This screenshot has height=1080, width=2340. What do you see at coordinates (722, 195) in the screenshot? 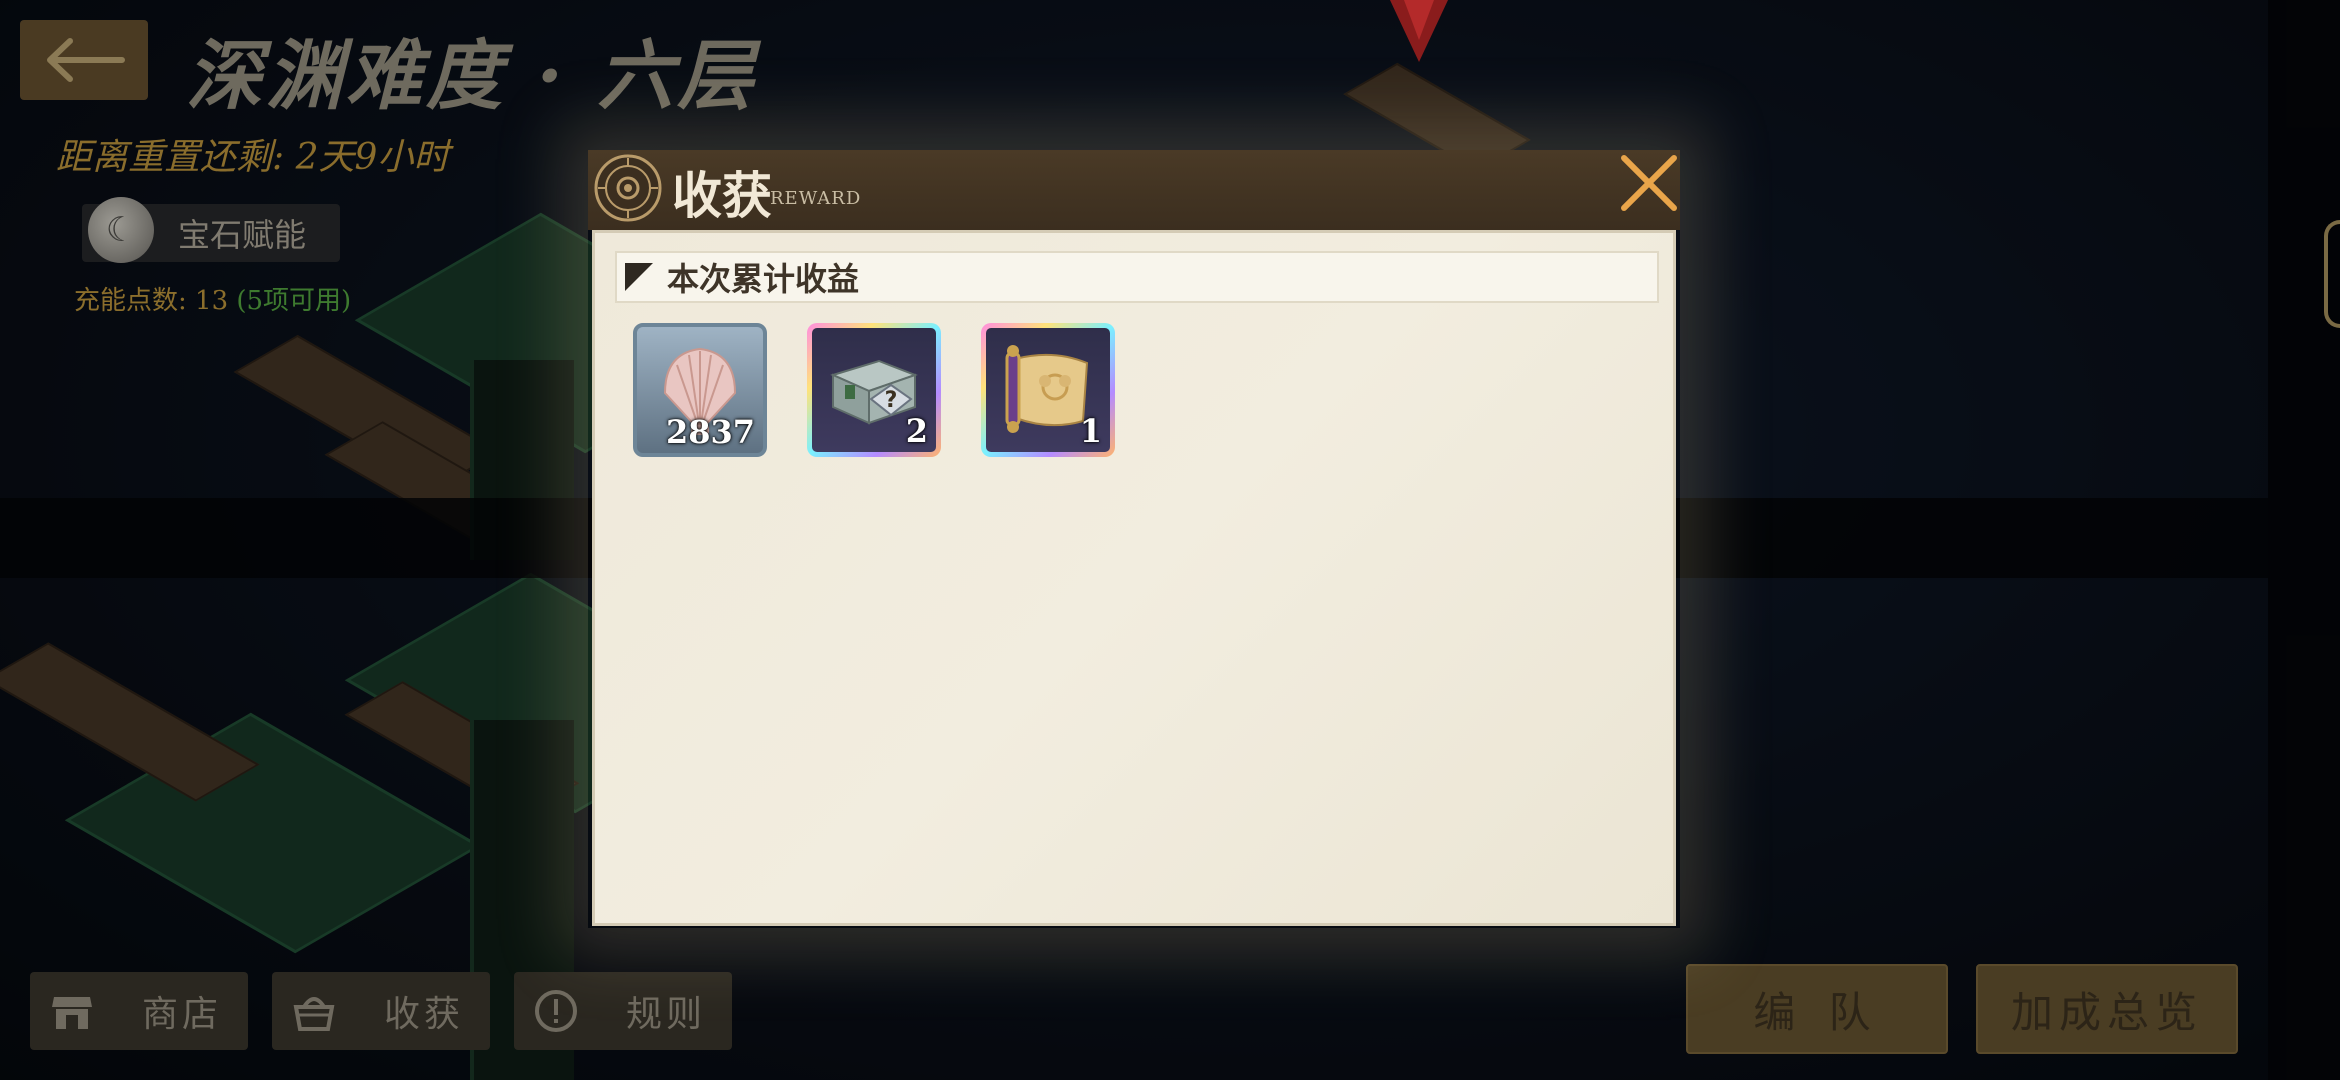
I see `dialog-title: 收获` at bounding box center [722, 195].